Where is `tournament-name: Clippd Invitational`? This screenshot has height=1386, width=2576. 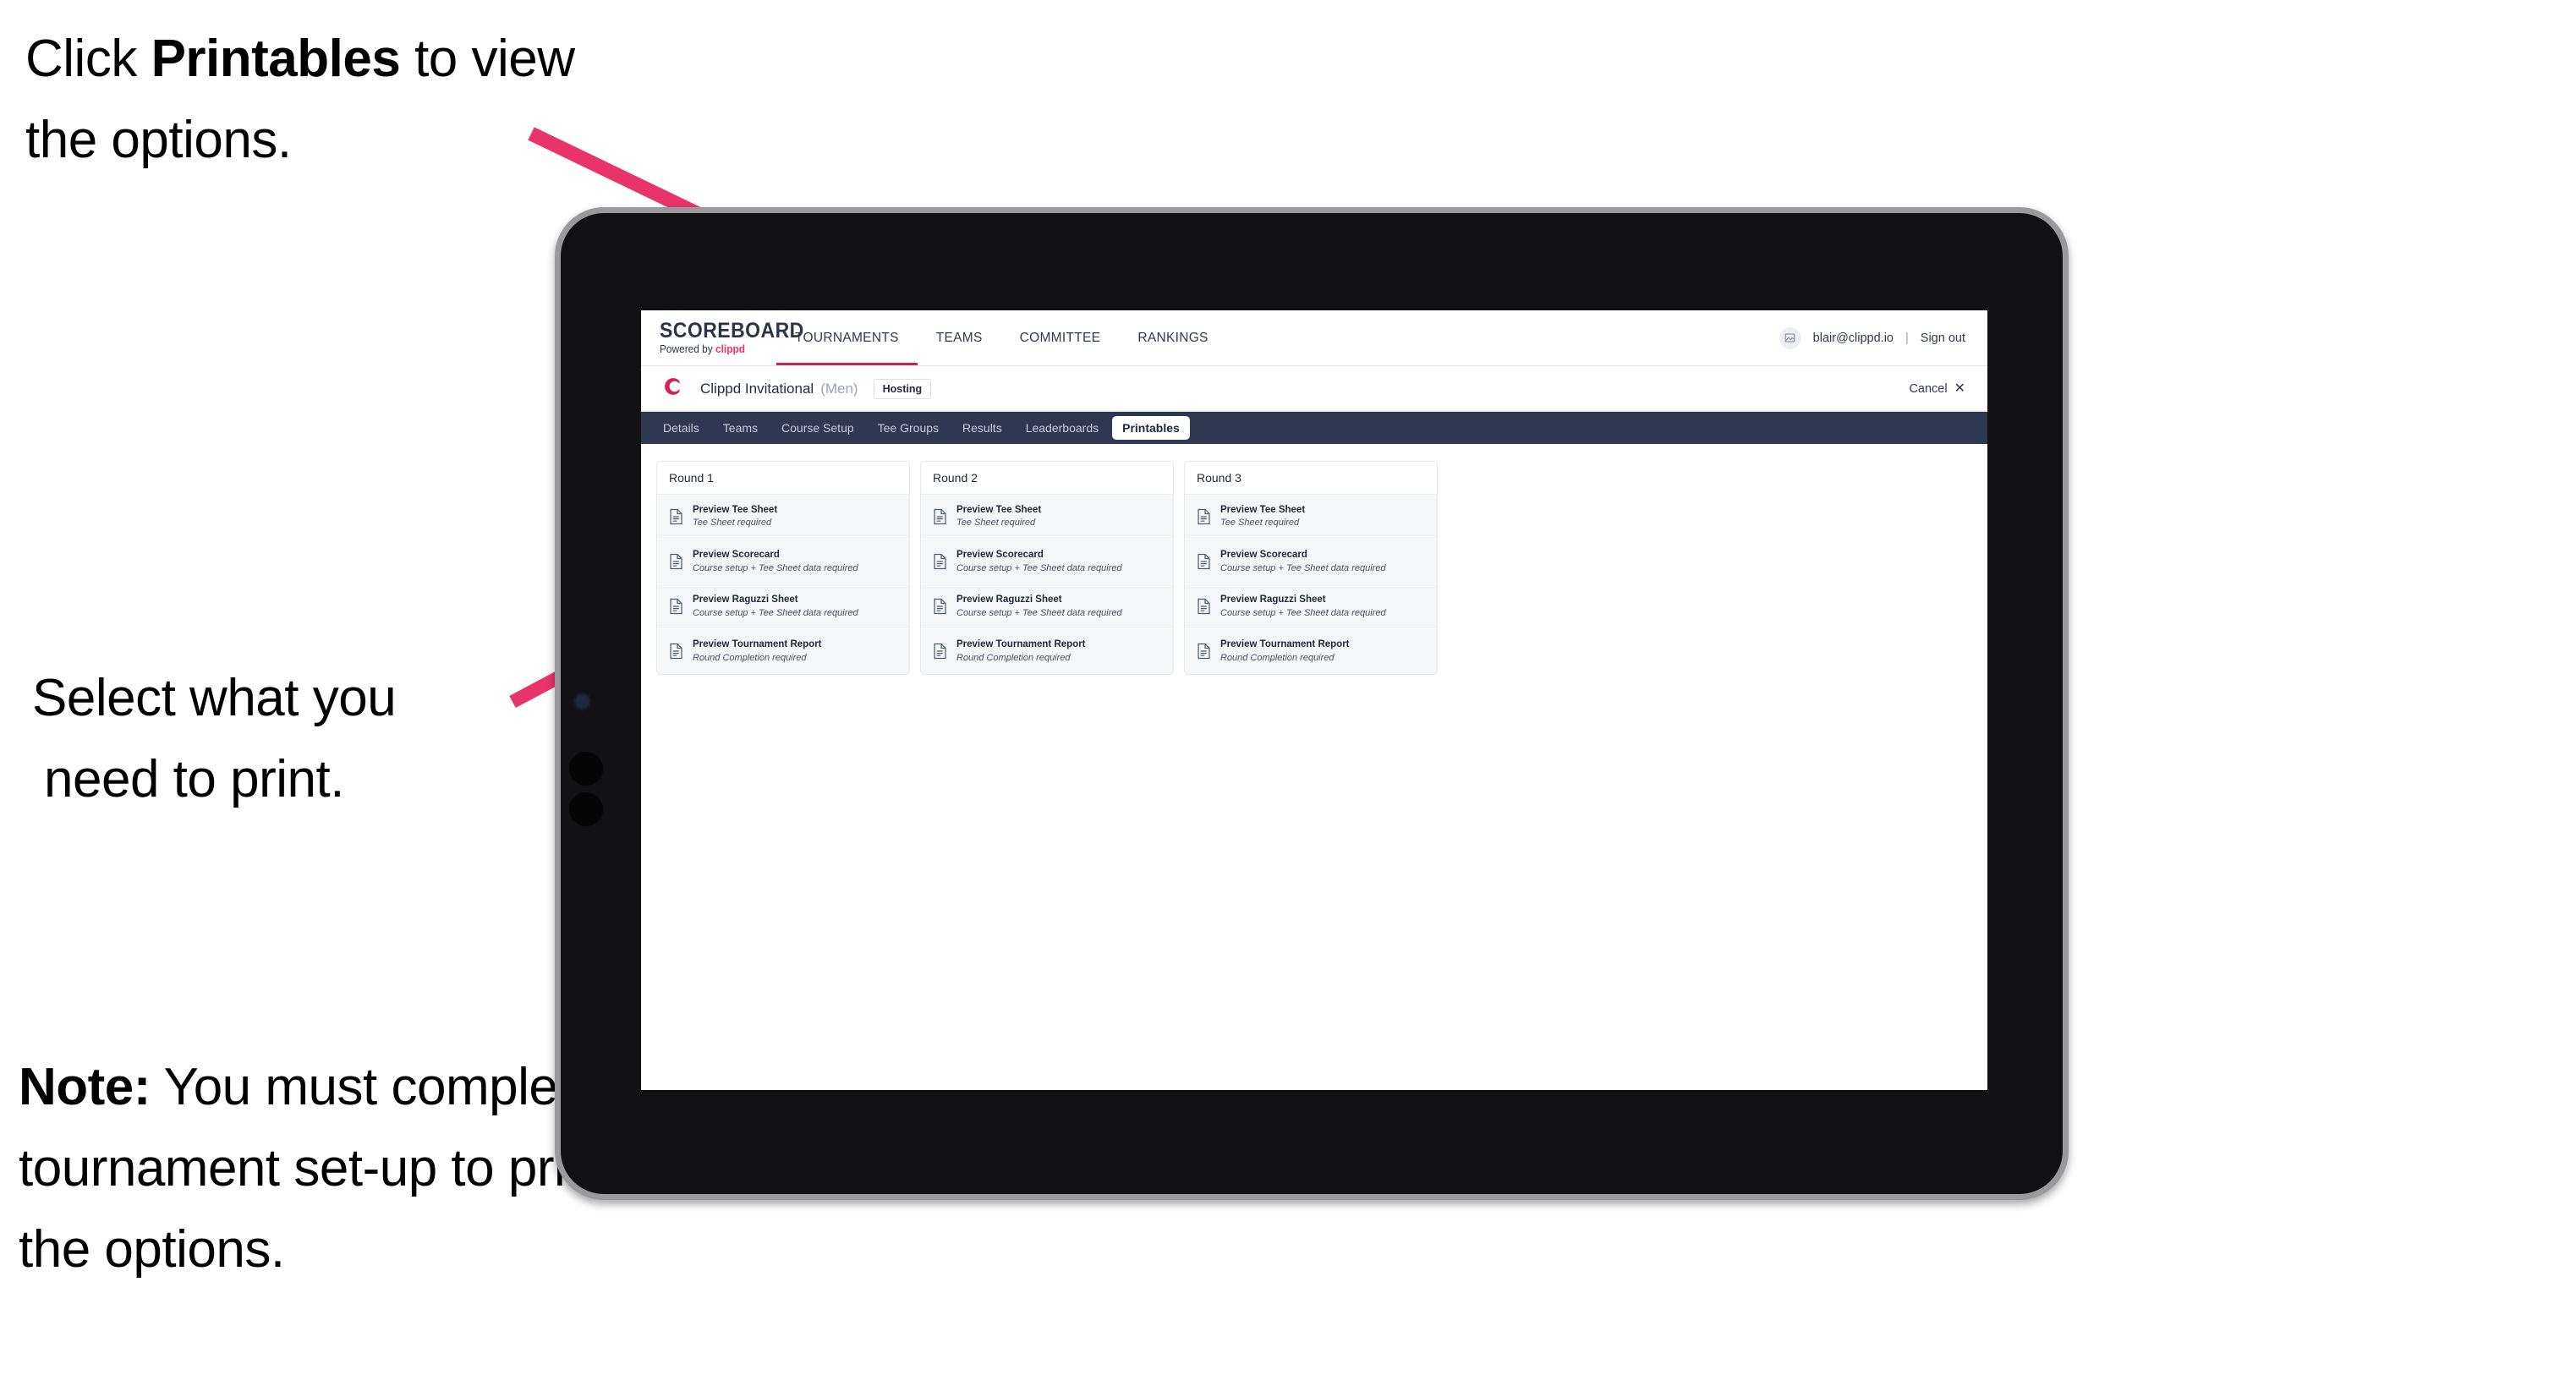
tournament-name: Clippd Invitational is located at coordinates (757, 388).